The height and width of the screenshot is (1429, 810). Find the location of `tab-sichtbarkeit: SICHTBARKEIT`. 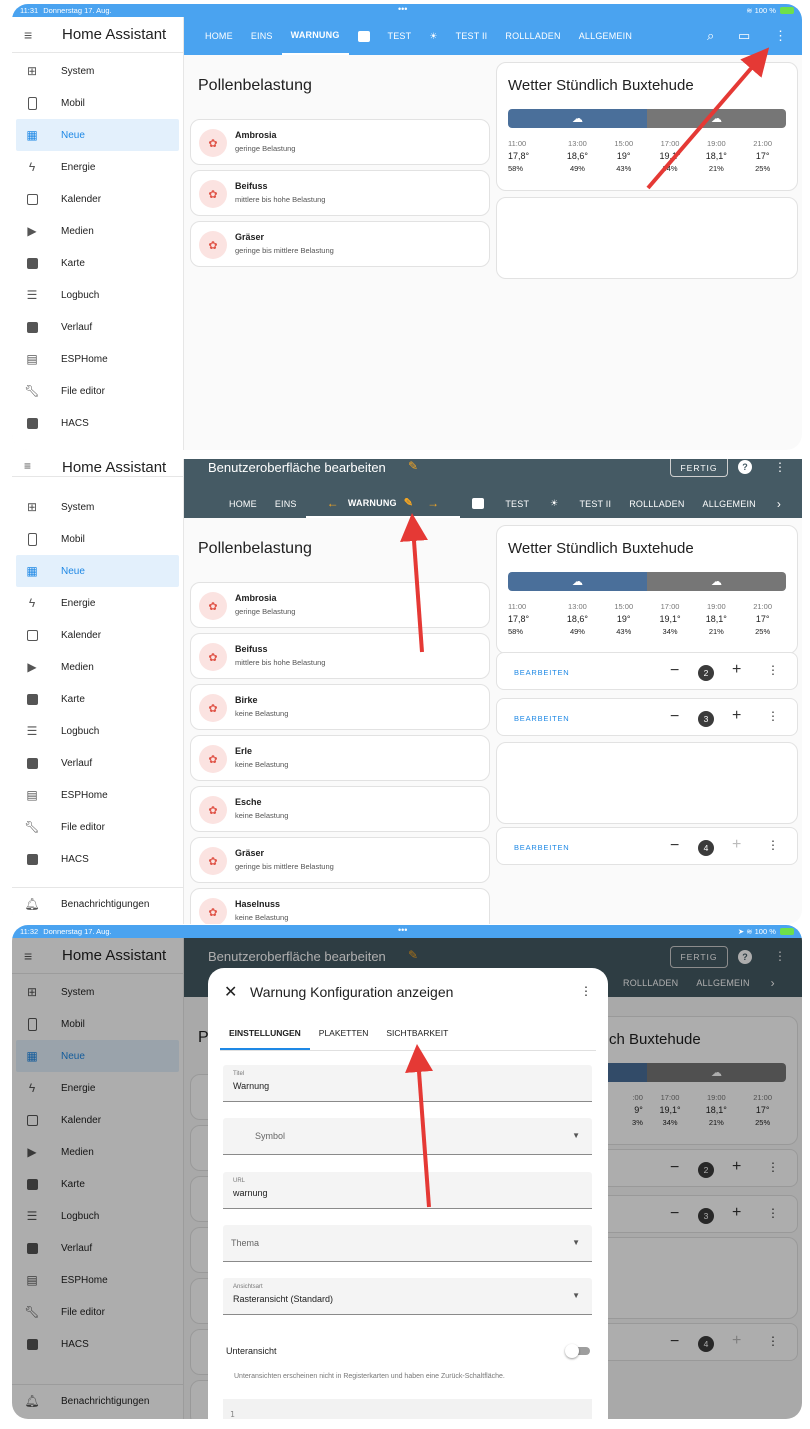

tab-sichtbarkeit: SICHTBARKEIT is located at coordinates (417, 1039).